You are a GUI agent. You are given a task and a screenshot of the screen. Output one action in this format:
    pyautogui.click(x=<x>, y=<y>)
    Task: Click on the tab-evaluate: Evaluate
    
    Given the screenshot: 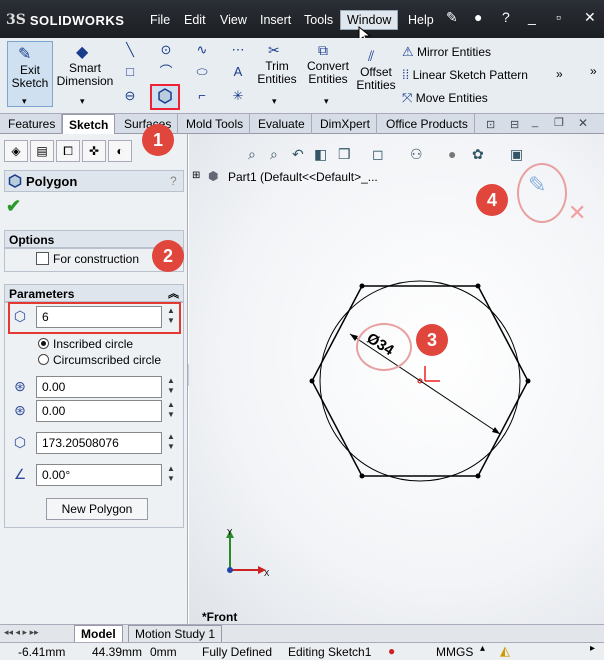 What is the action you would take?
    pyautogui.click(x=282, y=124)
    